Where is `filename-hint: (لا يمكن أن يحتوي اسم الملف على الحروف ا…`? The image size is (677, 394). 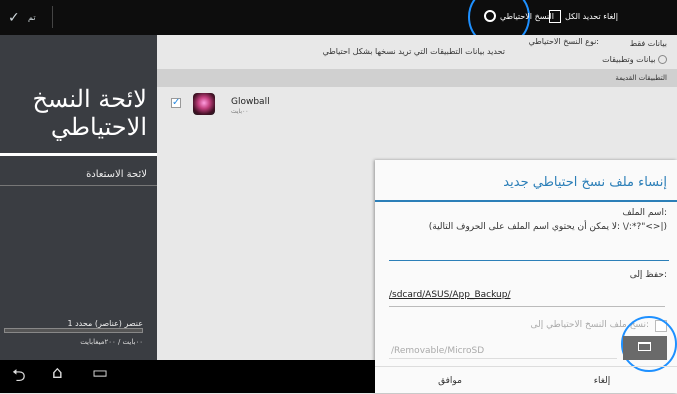 filename-hint: (لا يمكن أن يحتوي اسم الملف على الحروف ا… is located at coordinates (547, 227).